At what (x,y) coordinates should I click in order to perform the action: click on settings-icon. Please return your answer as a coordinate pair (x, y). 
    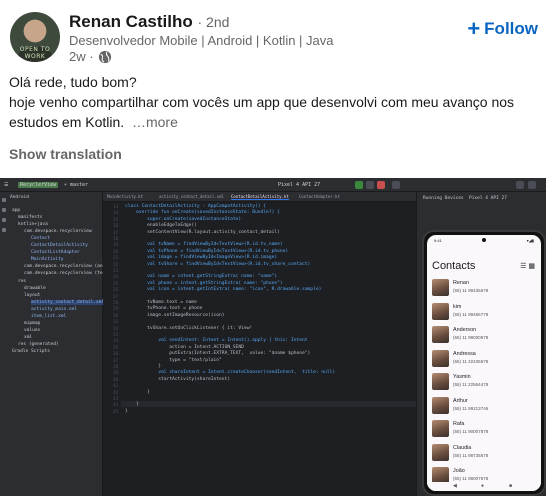
    Looking at the image, I should click on (532, 185).